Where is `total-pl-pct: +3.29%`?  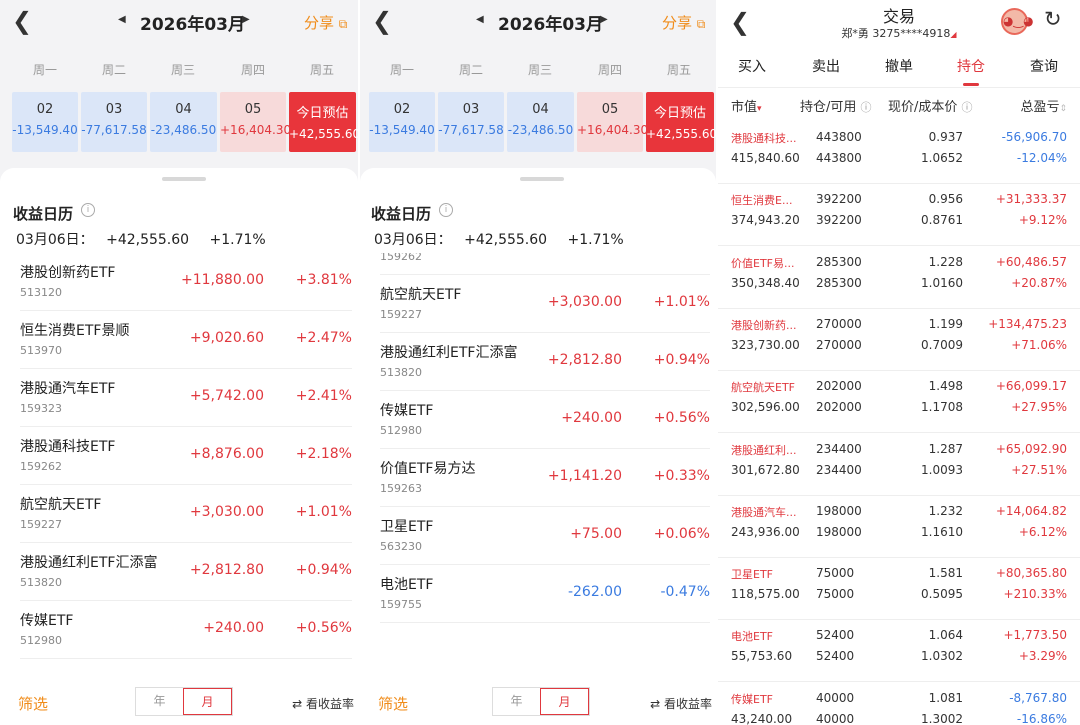 total-pl-pct: +3.29% is located at coordinates (1042, 656).